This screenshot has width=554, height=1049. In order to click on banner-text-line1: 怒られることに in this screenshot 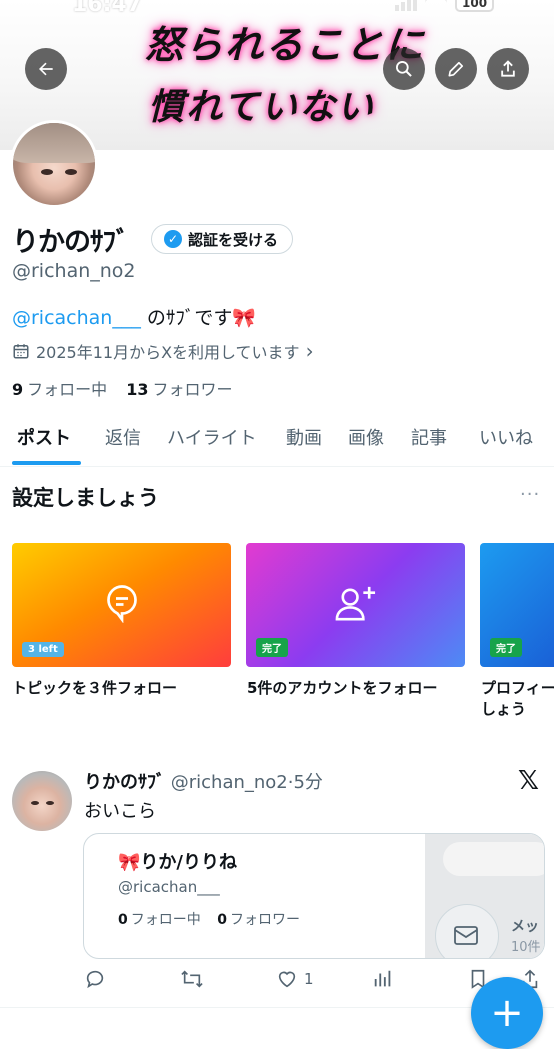, I will do `click(285, 44)`.